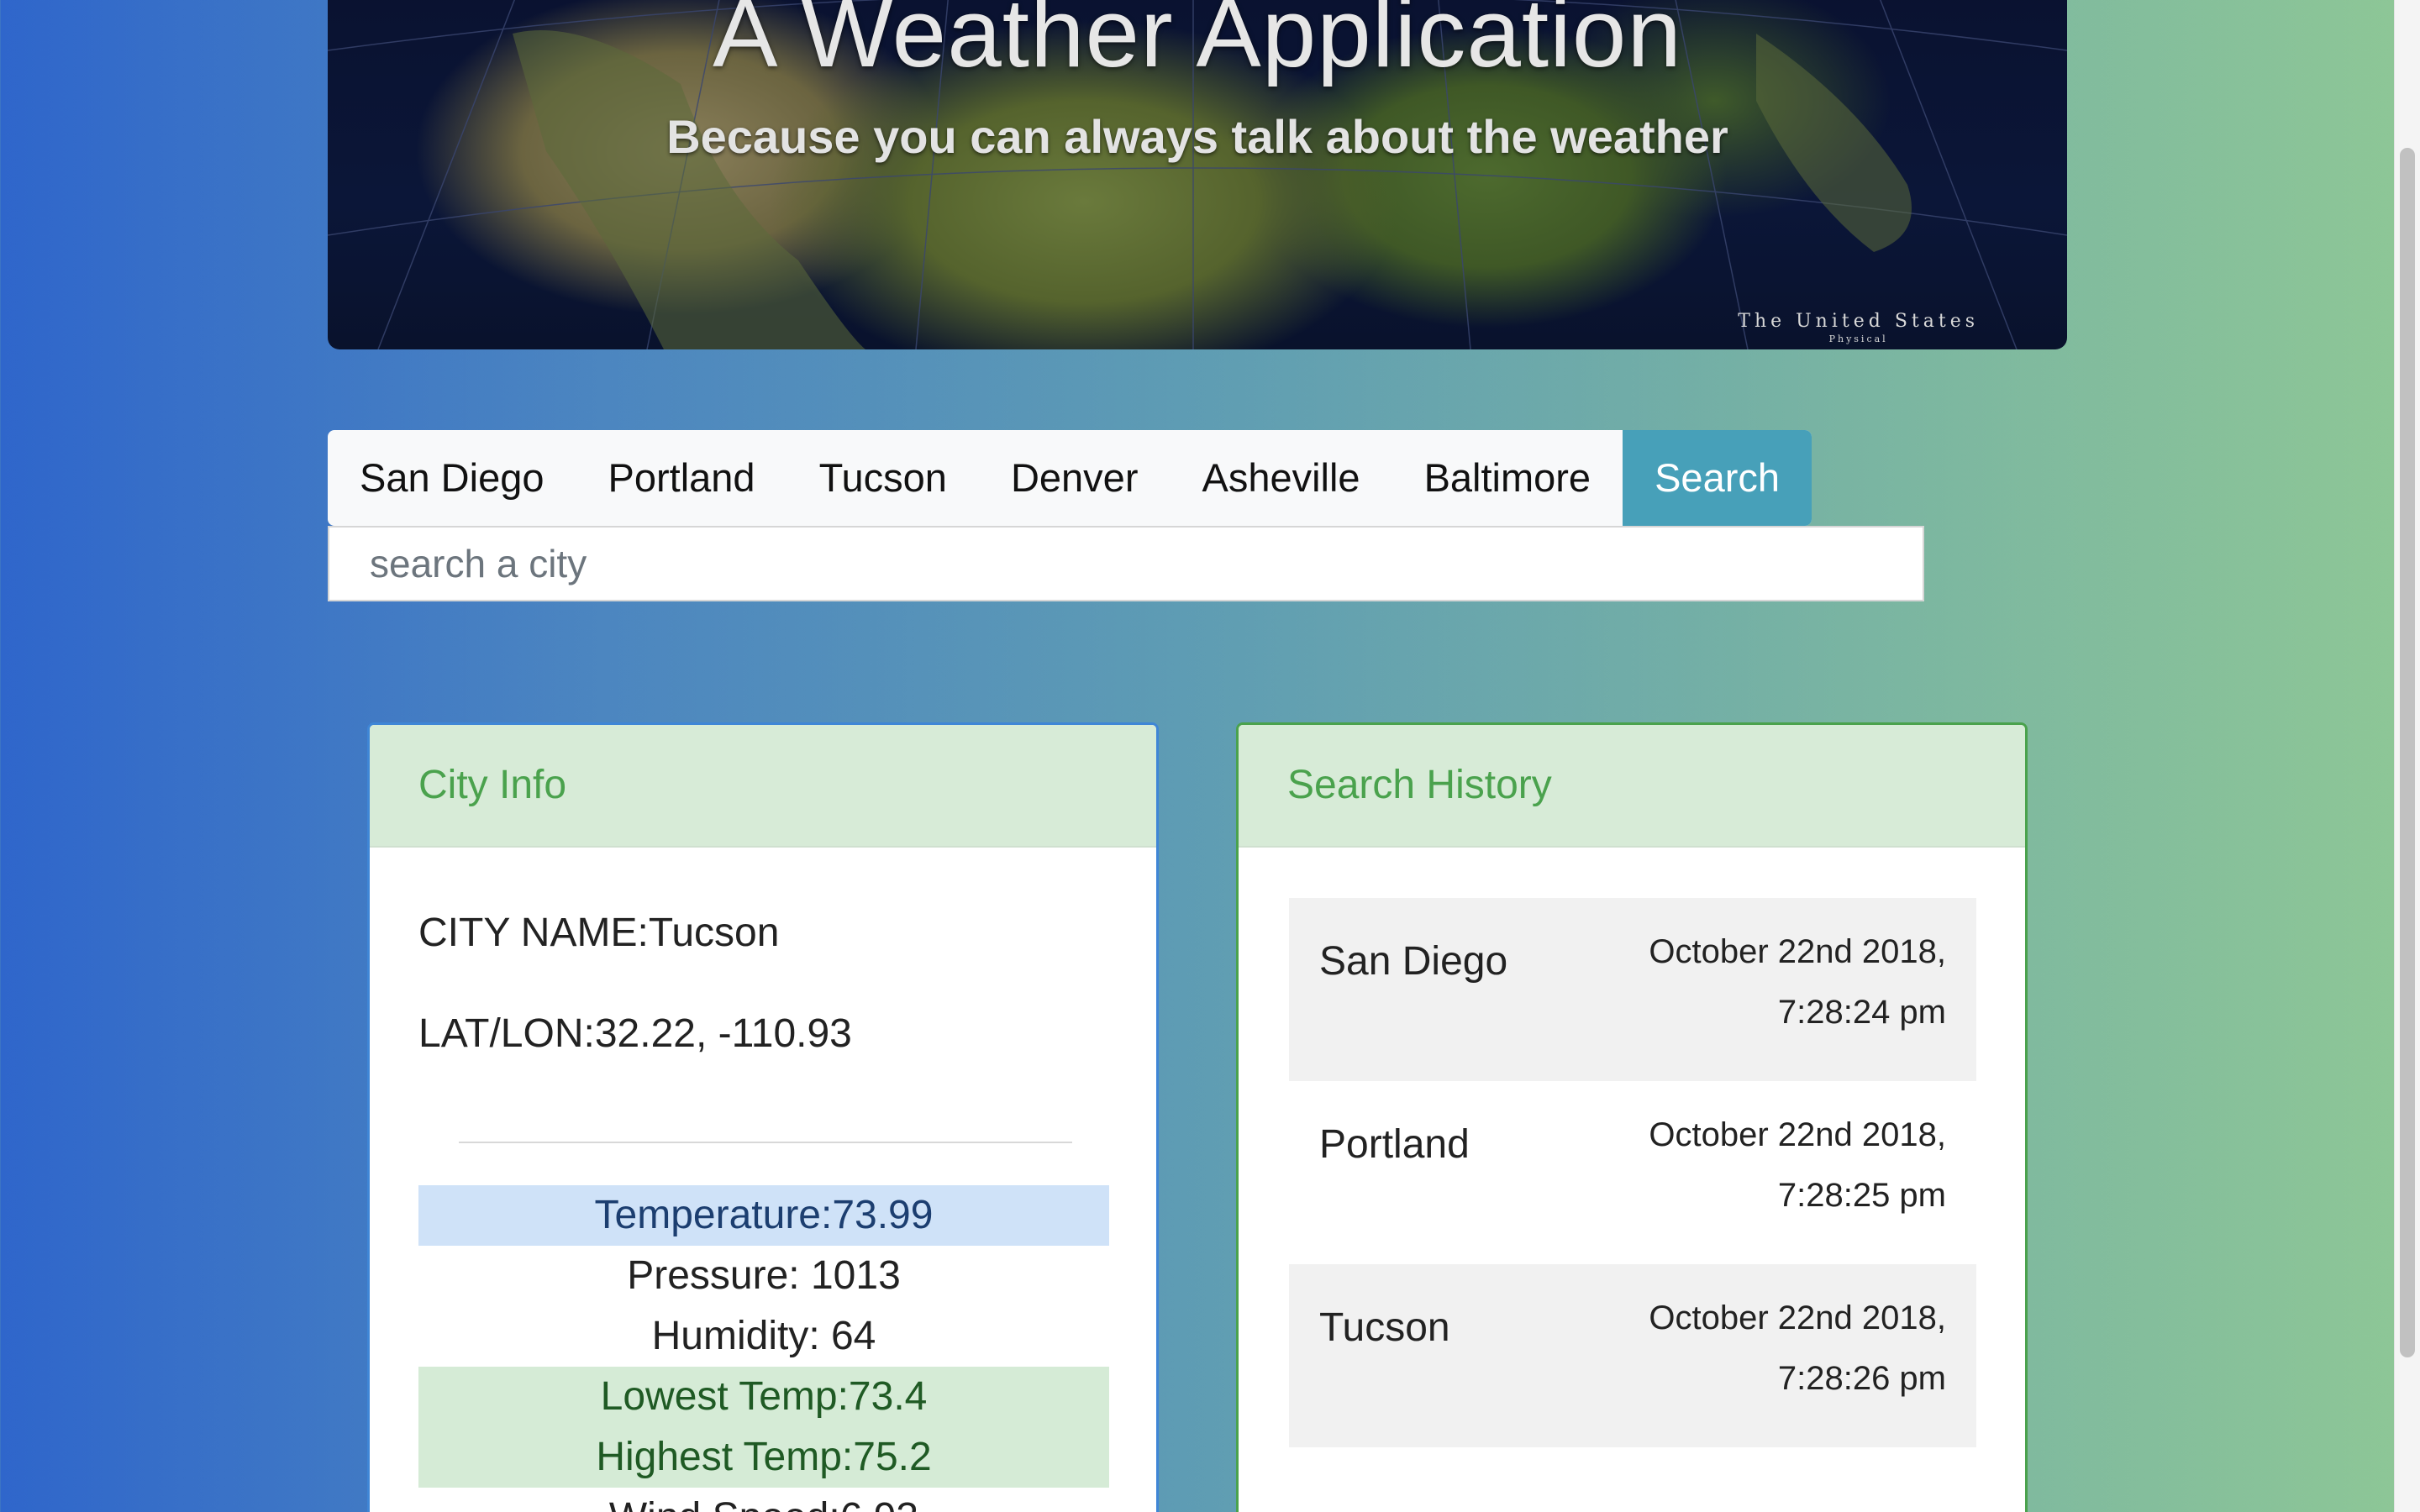  Describe the element at coordinates (764, 1215) in the screenshot. I see `temperature: Temperature:73.99` at that location.